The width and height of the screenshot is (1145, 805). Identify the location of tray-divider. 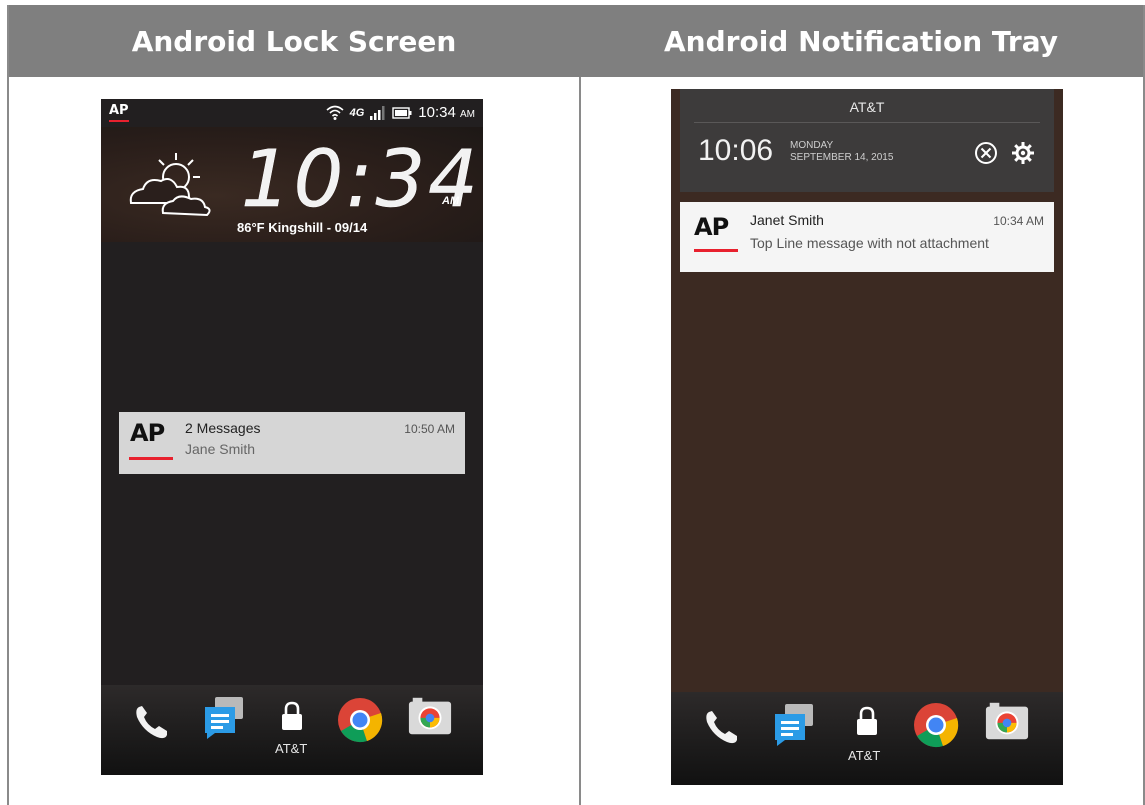
(867, 122).